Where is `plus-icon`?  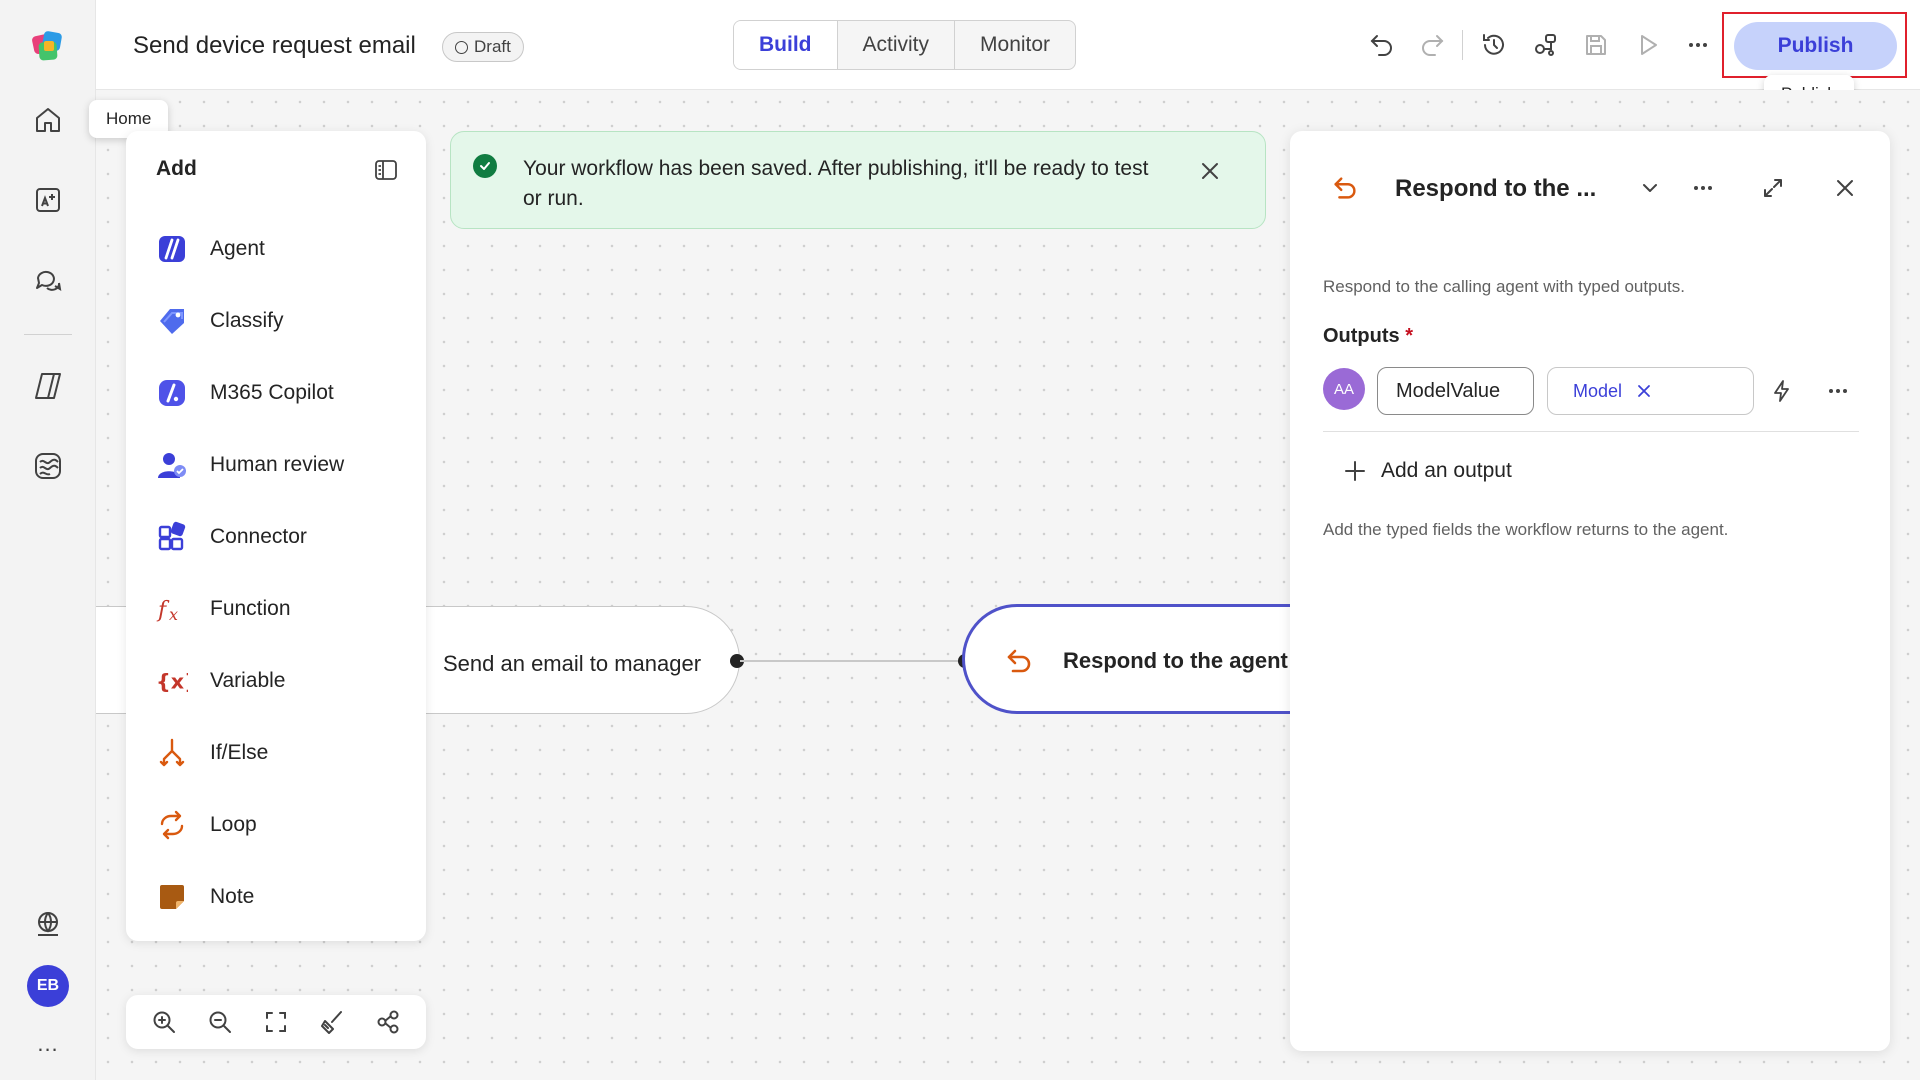 plus-icon is located at coordinates (1355, 471).